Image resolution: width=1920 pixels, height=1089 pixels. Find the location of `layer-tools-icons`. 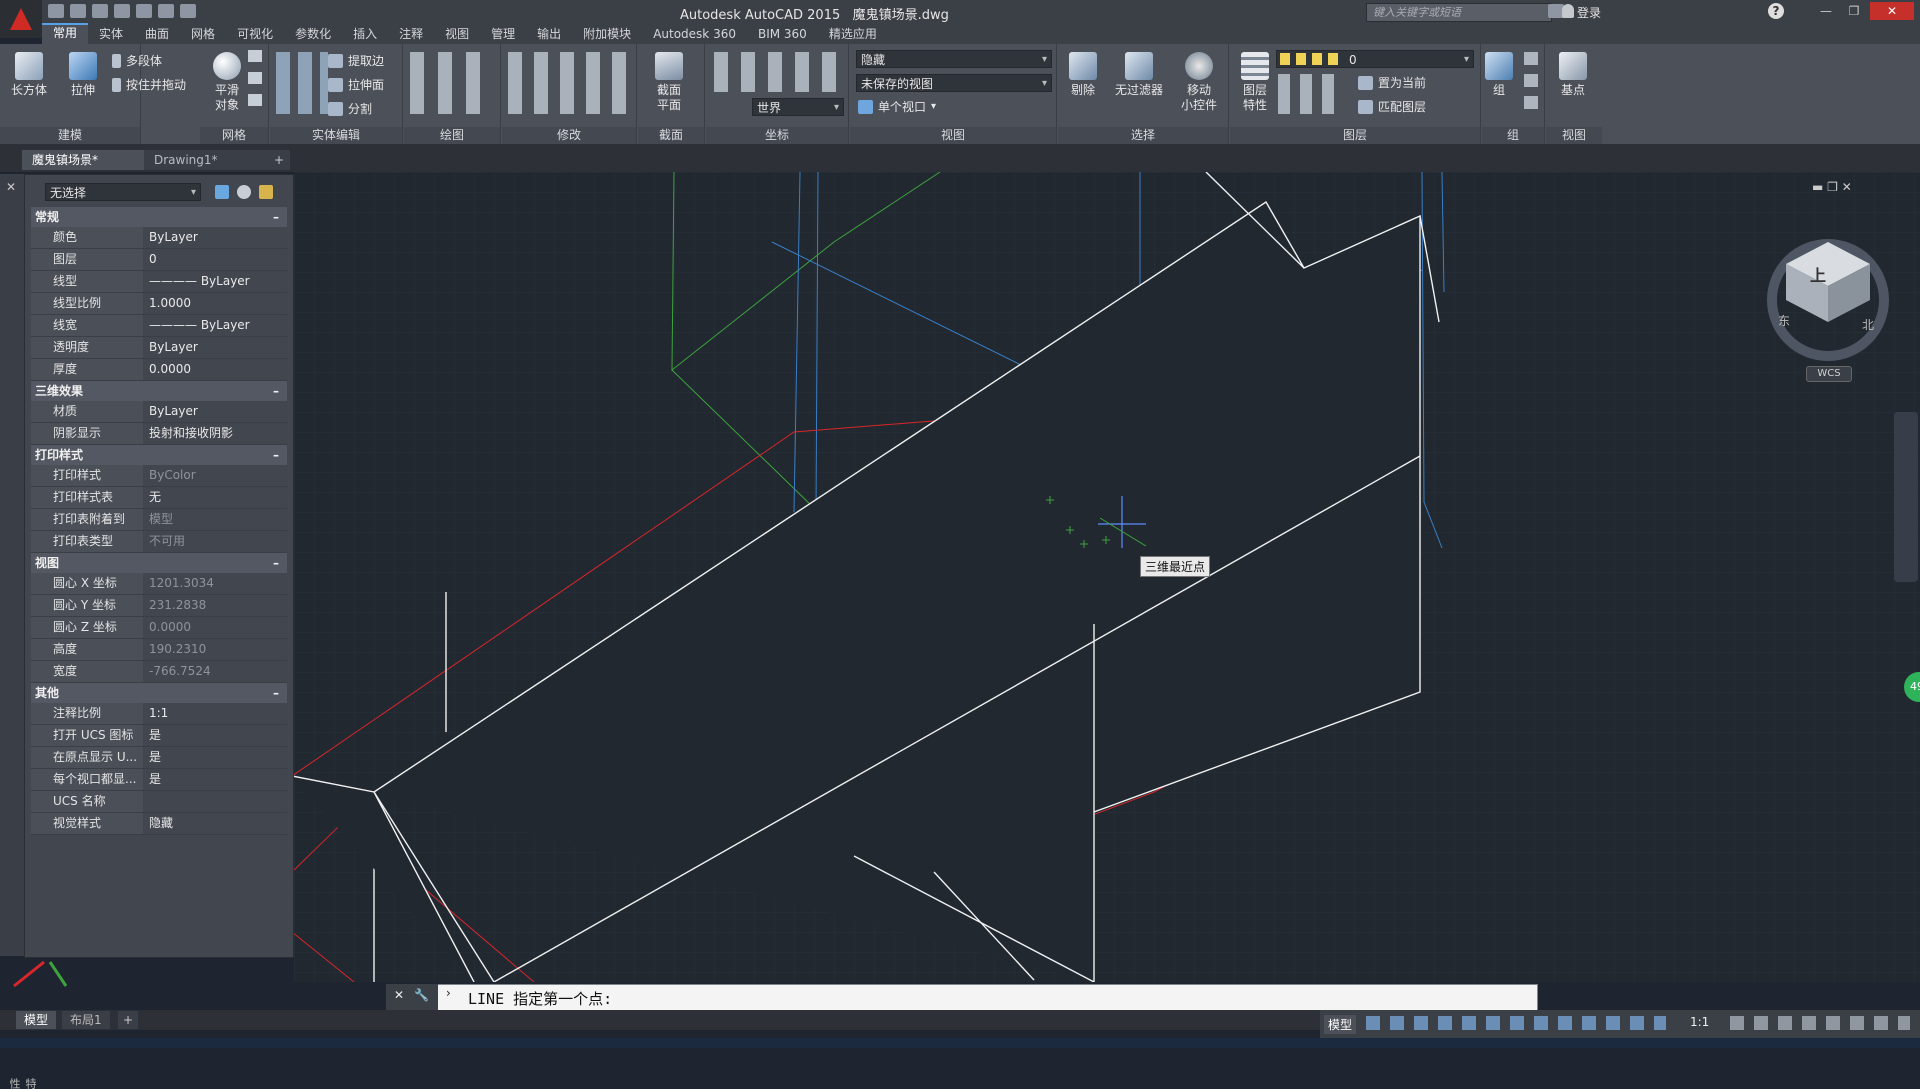

layer-tools-icons is located at coordinates (1310, 94).